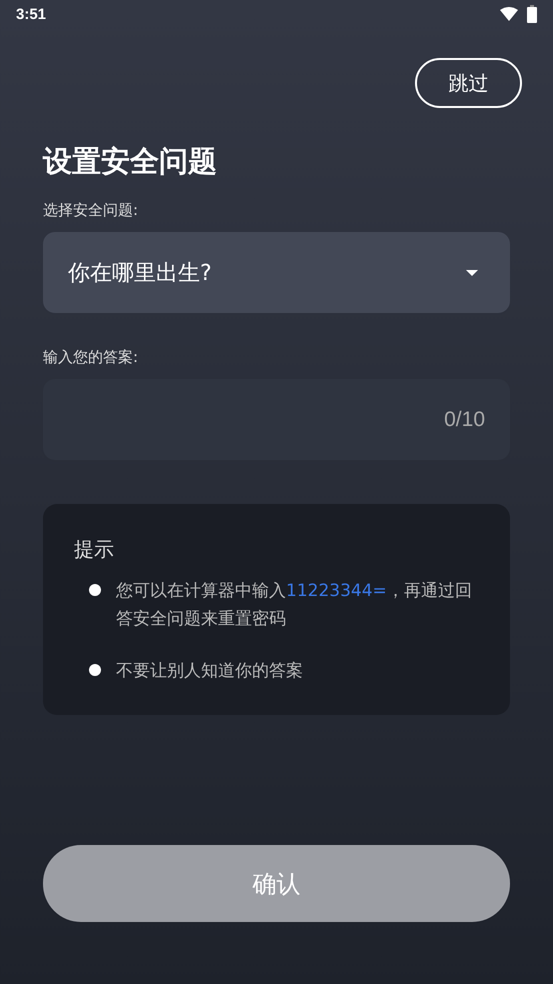 The image size is (553, 984). I want to click on tip-text: 不要让别人知道你的答案, so click(209, 671).